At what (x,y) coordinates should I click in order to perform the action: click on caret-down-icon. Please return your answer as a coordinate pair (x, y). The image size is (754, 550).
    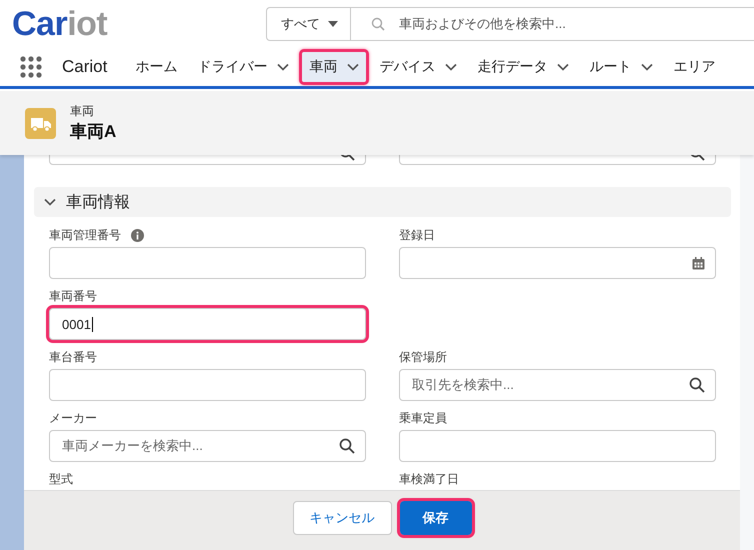
    Looking at the image, I should click on (333, 24).